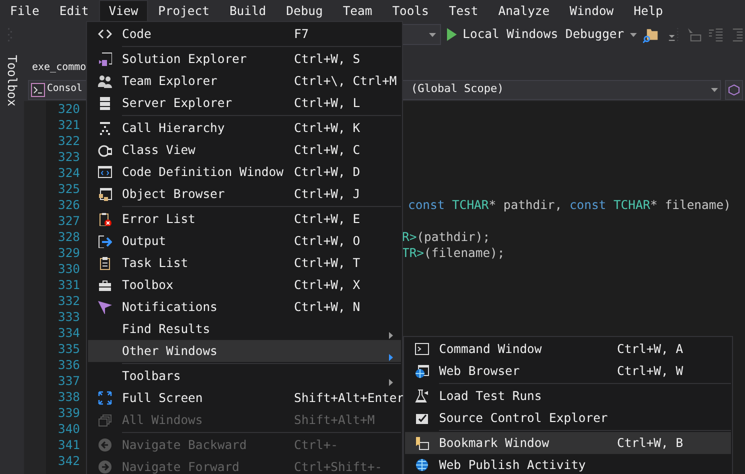 This screenshot has height=474, width=745. I want to click on shortcut-label: Shift+Alt+M, so click(334, 420).